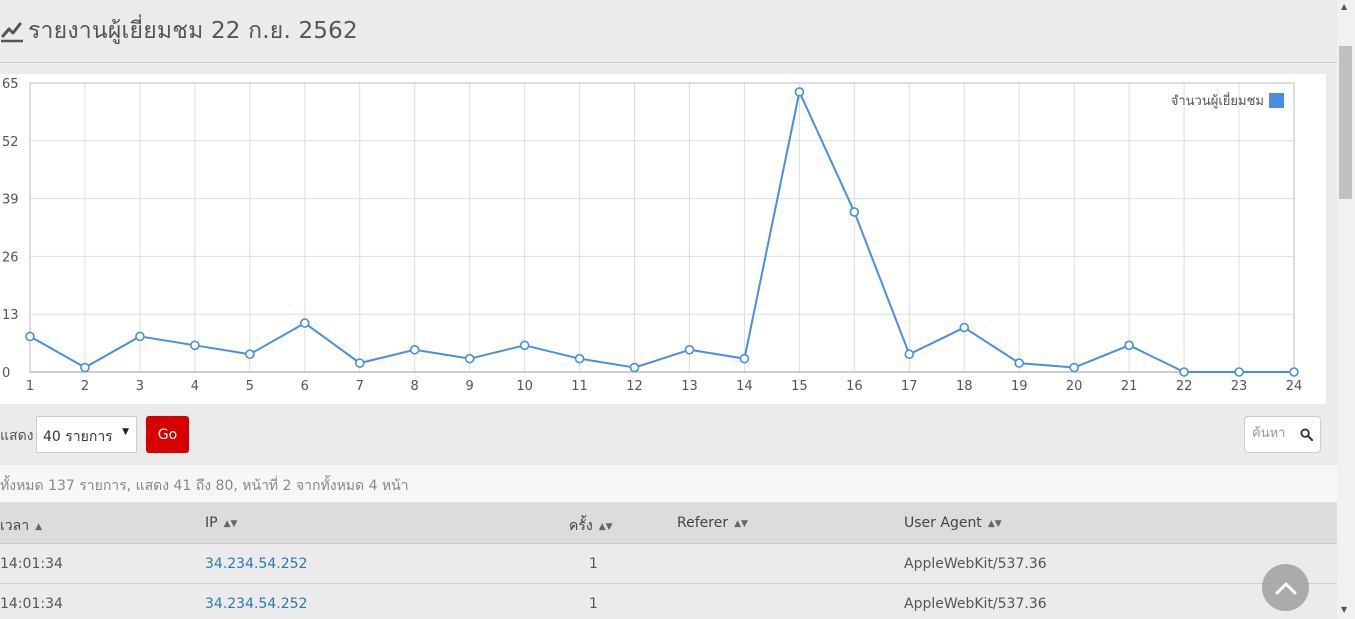 Image resolution: width=1355 pixels, height=619 pixels. I want to click on chevron-up-icon, so click(1285, 588).